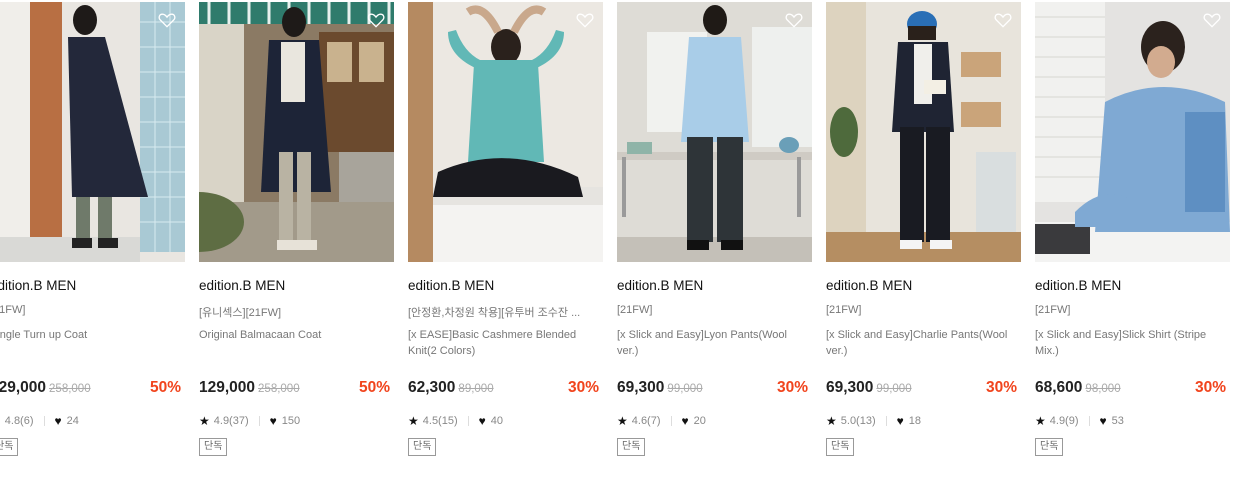 This screenshot has width=1245, height=488. I want to click on sale-price: 62,300 89,000, so click(451, 388).